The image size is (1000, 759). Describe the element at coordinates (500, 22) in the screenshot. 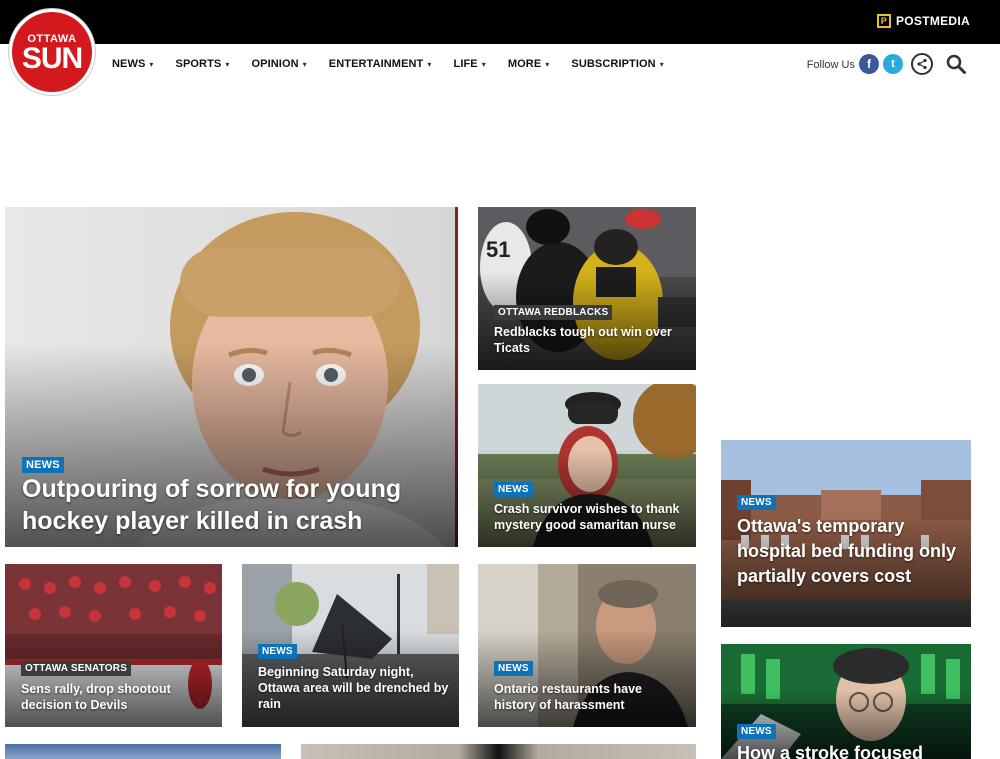

I see `top-bar: P POSTMEDIA` at that location.